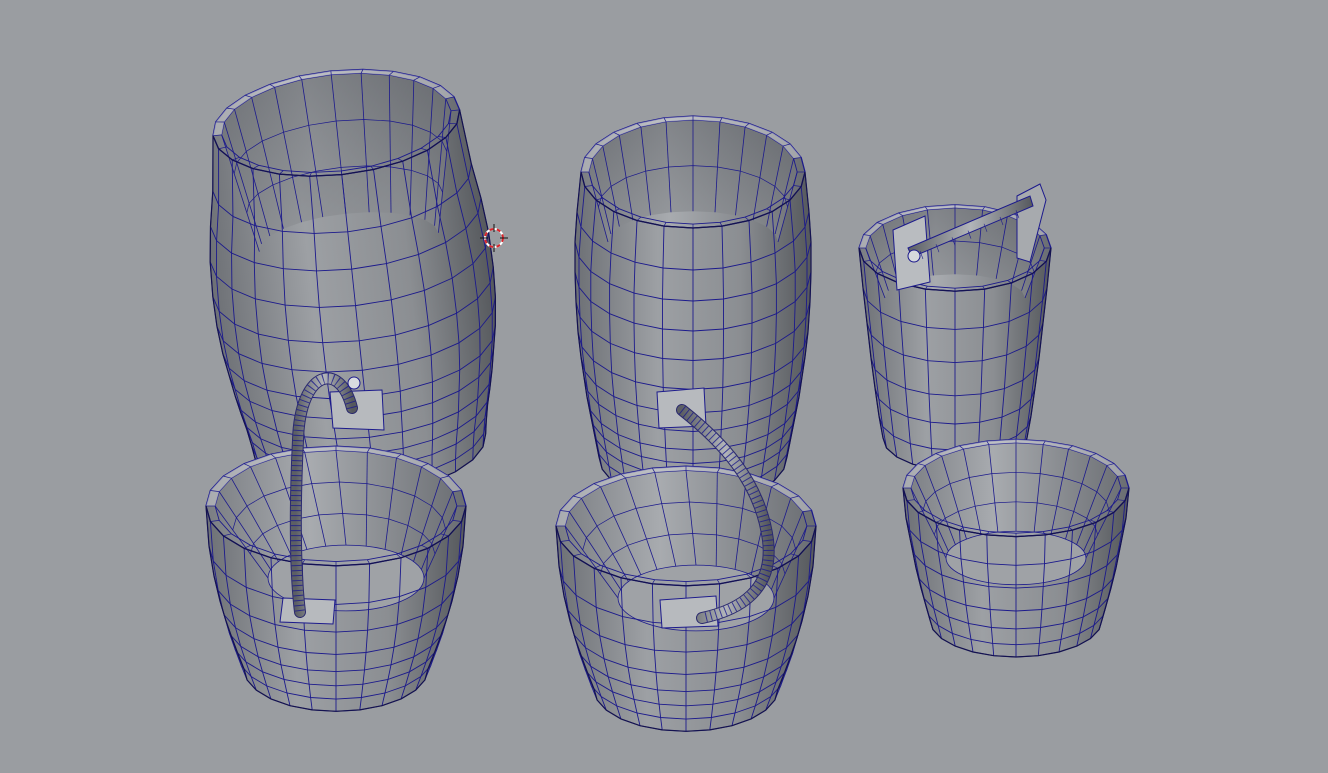 This screenshot has height=773, width=1328. I want to click on small-bucket-with-bar-handle-mesh, so click(955, 327).